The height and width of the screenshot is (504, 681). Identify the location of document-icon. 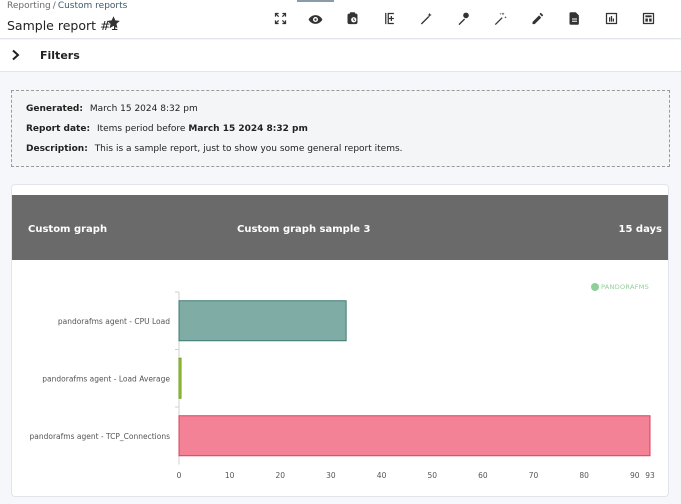
(574, 18).